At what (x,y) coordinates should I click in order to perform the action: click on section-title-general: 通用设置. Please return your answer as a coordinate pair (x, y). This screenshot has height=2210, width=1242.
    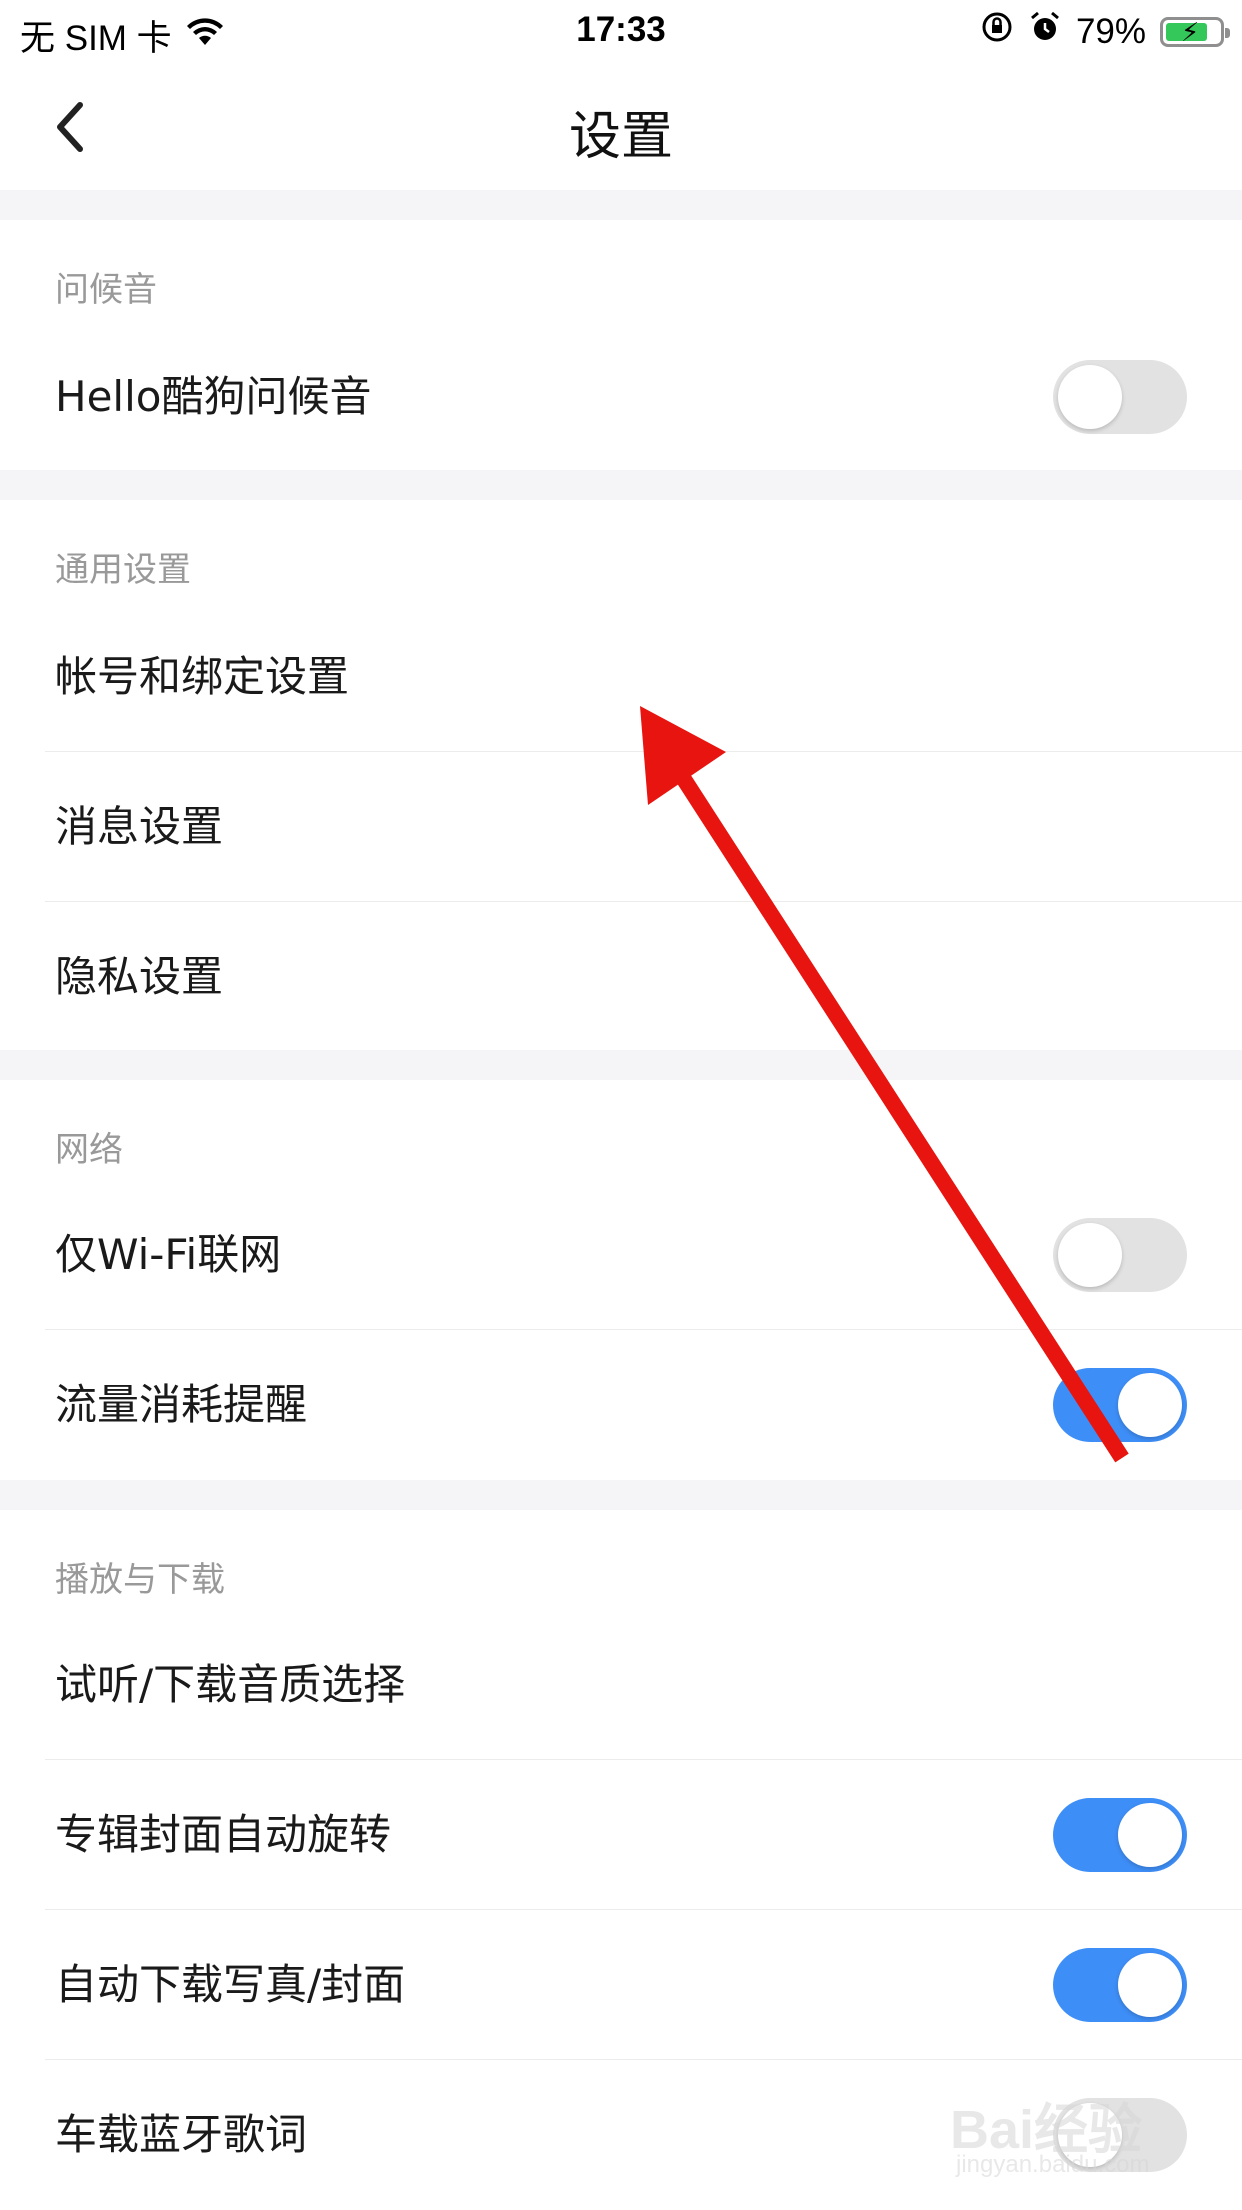
    Looking at the image, I should click on (123, 570).